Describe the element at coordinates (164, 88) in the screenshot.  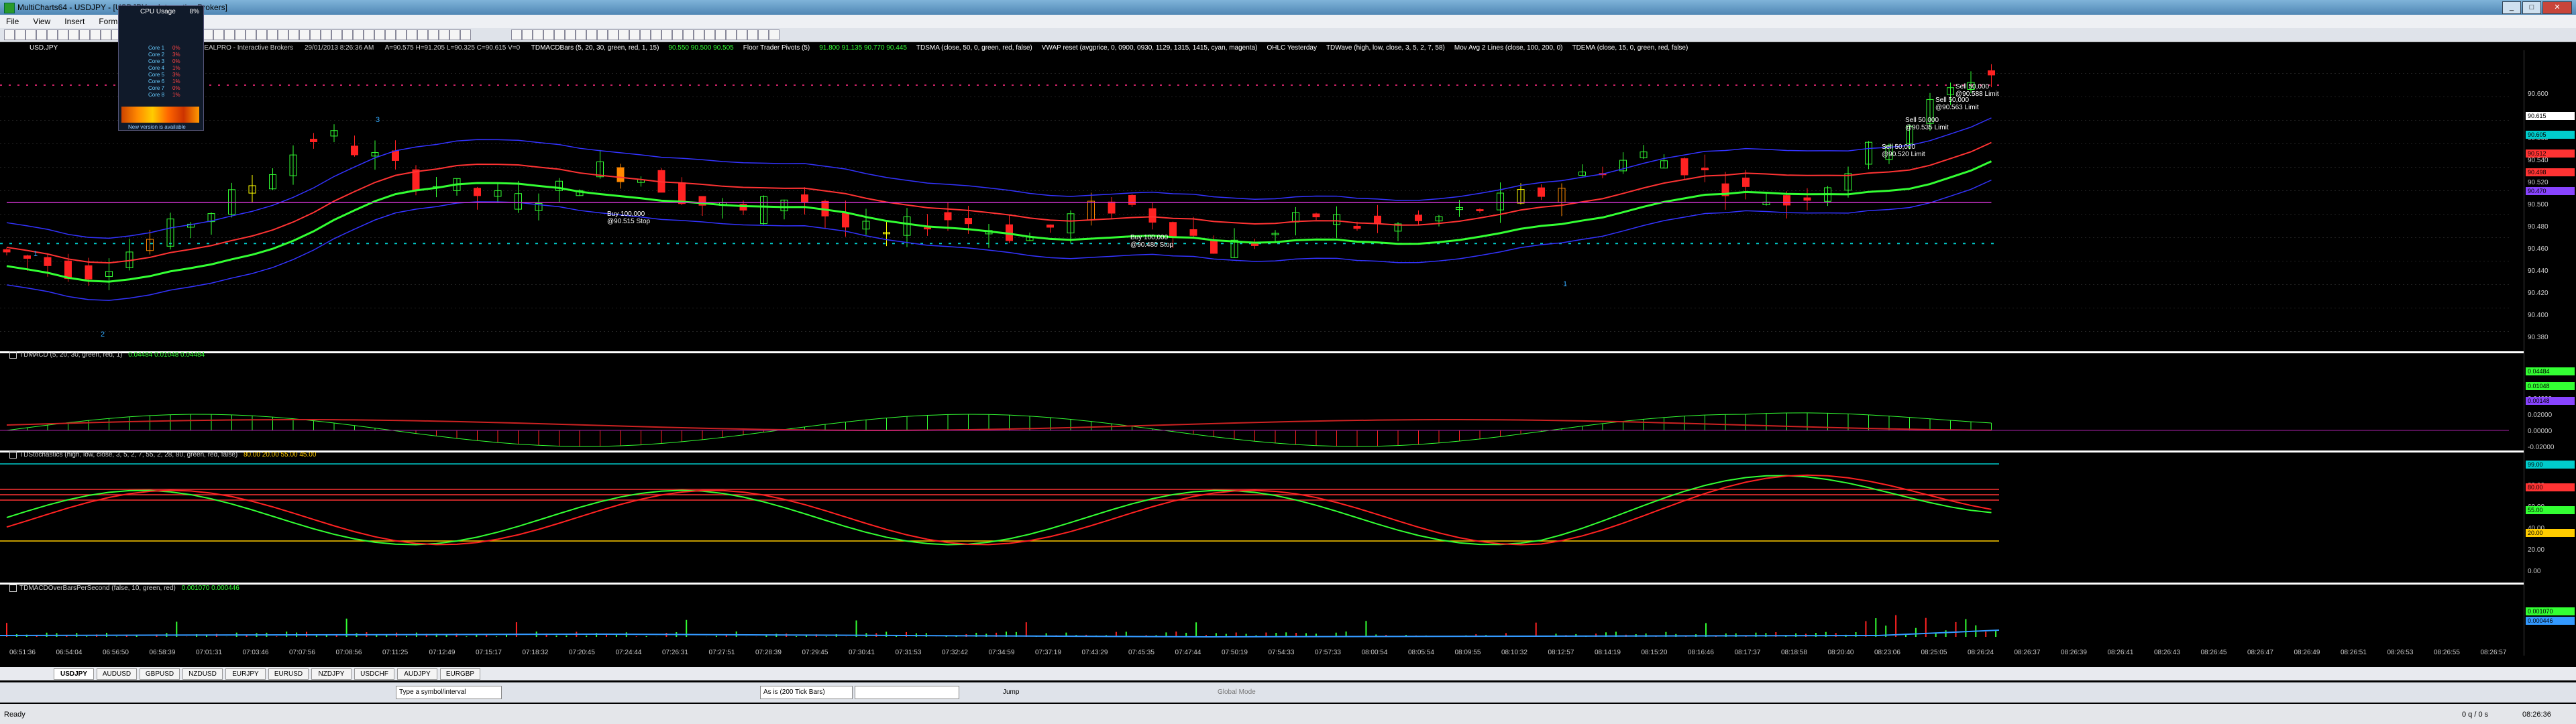
I see `cpu-core-row: Core 7 0%` at that location.